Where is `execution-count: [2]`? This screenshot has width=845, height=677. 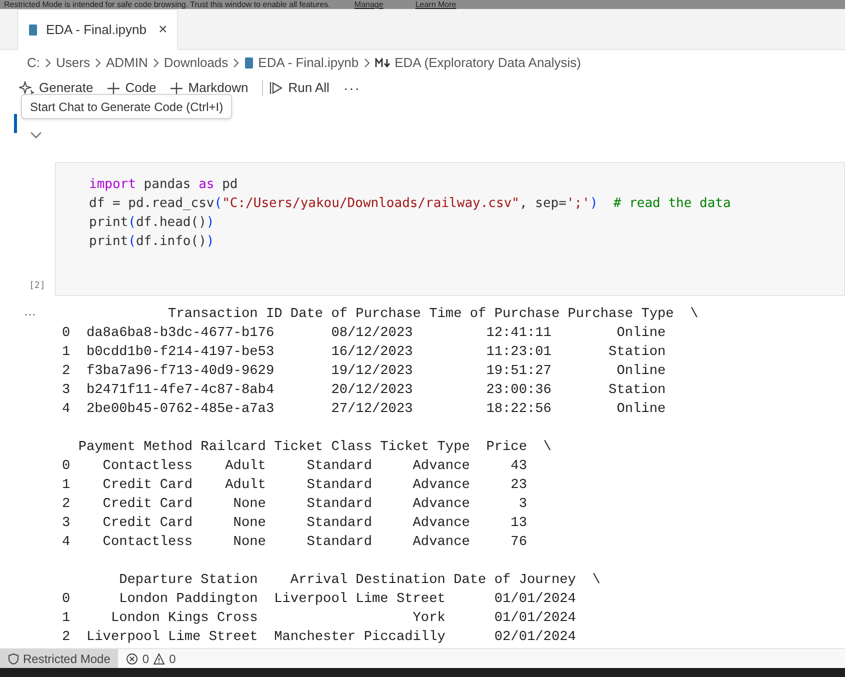 execution-count: [2] is located at coordinates (37, 286).